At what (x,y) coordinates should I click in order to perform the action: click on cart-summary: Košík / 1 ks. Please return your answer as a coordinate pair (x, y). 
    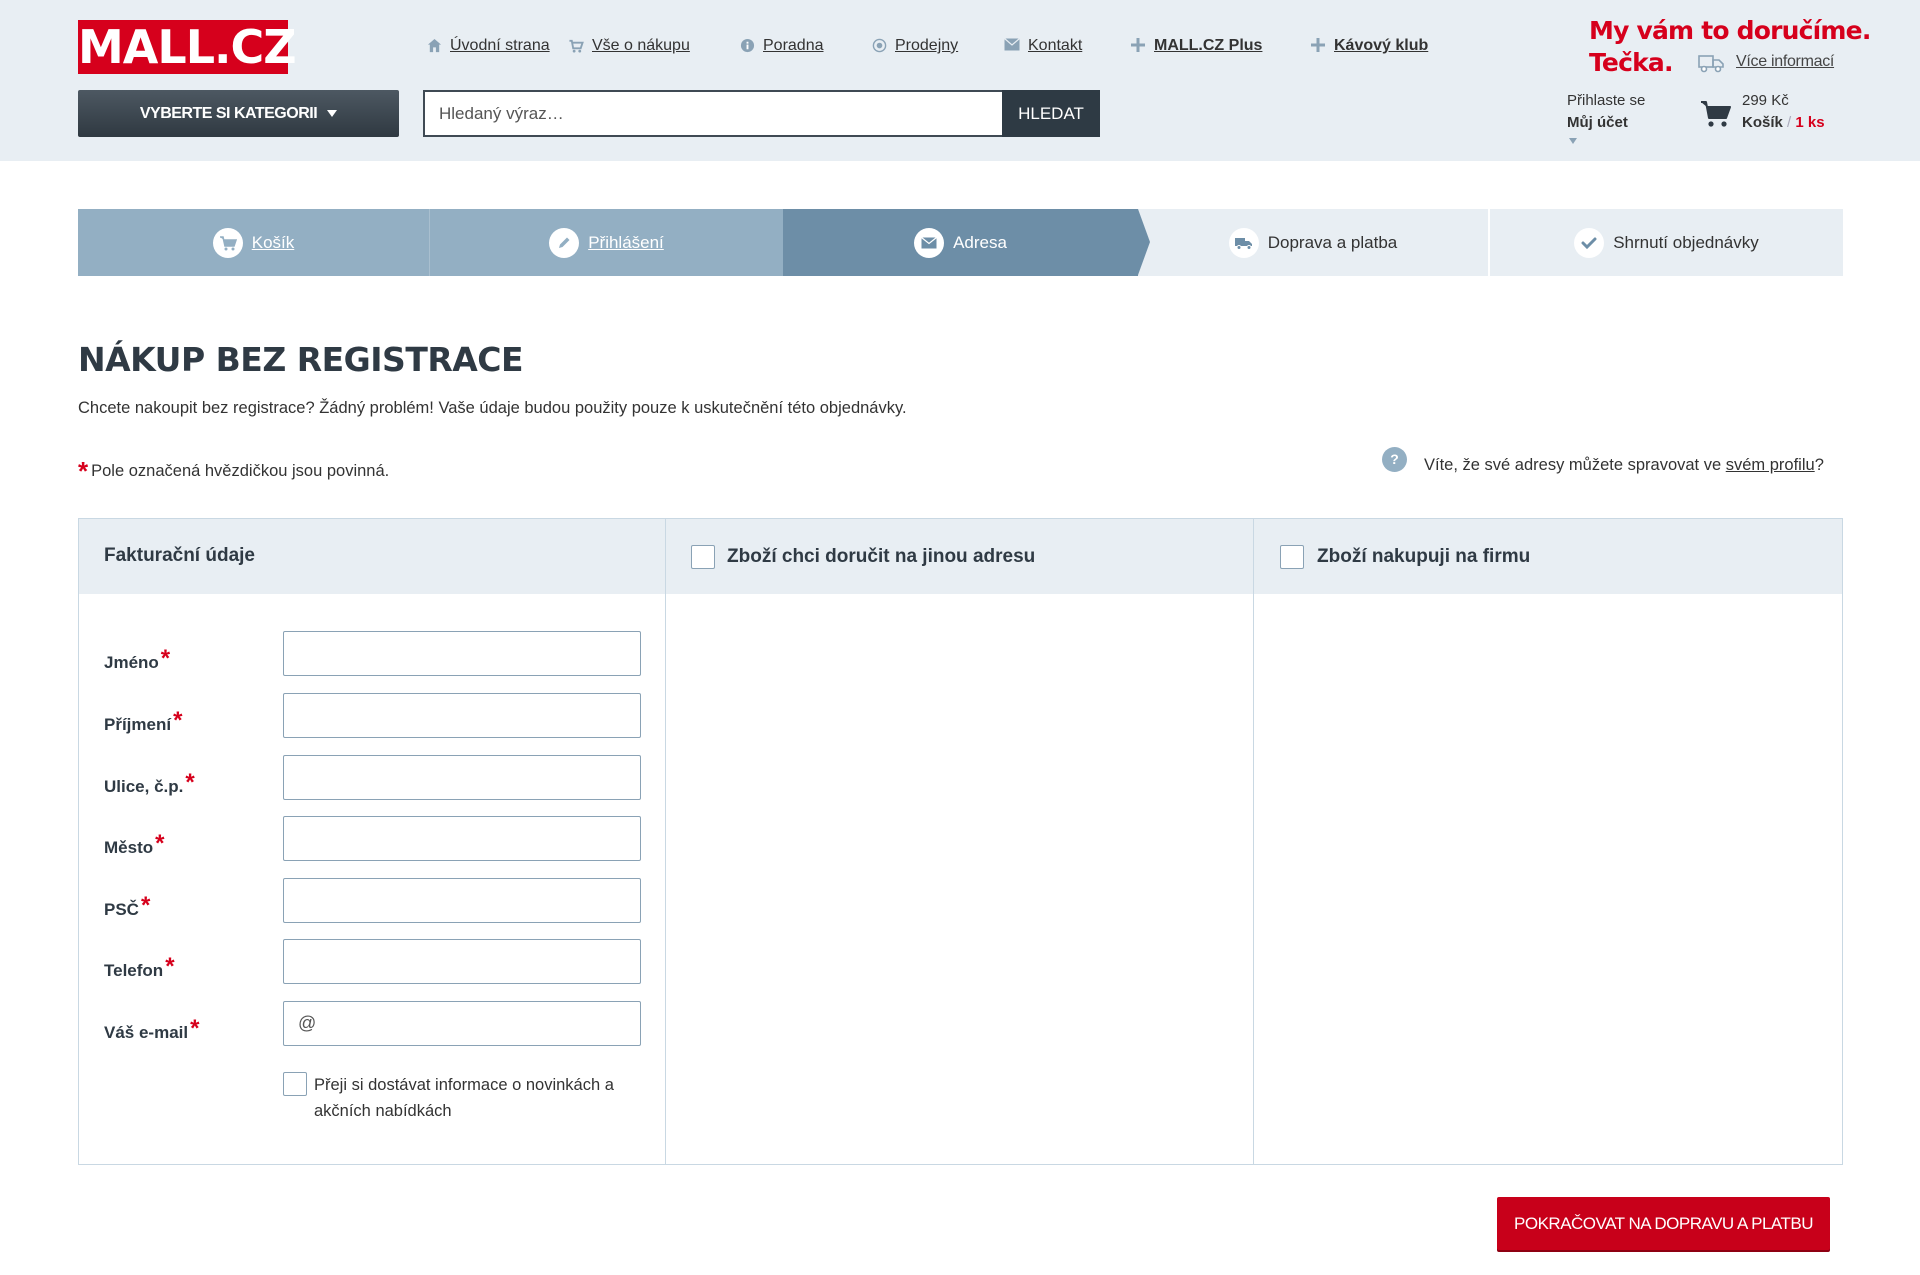
    Looking at the image, I should click on (1783, 122).